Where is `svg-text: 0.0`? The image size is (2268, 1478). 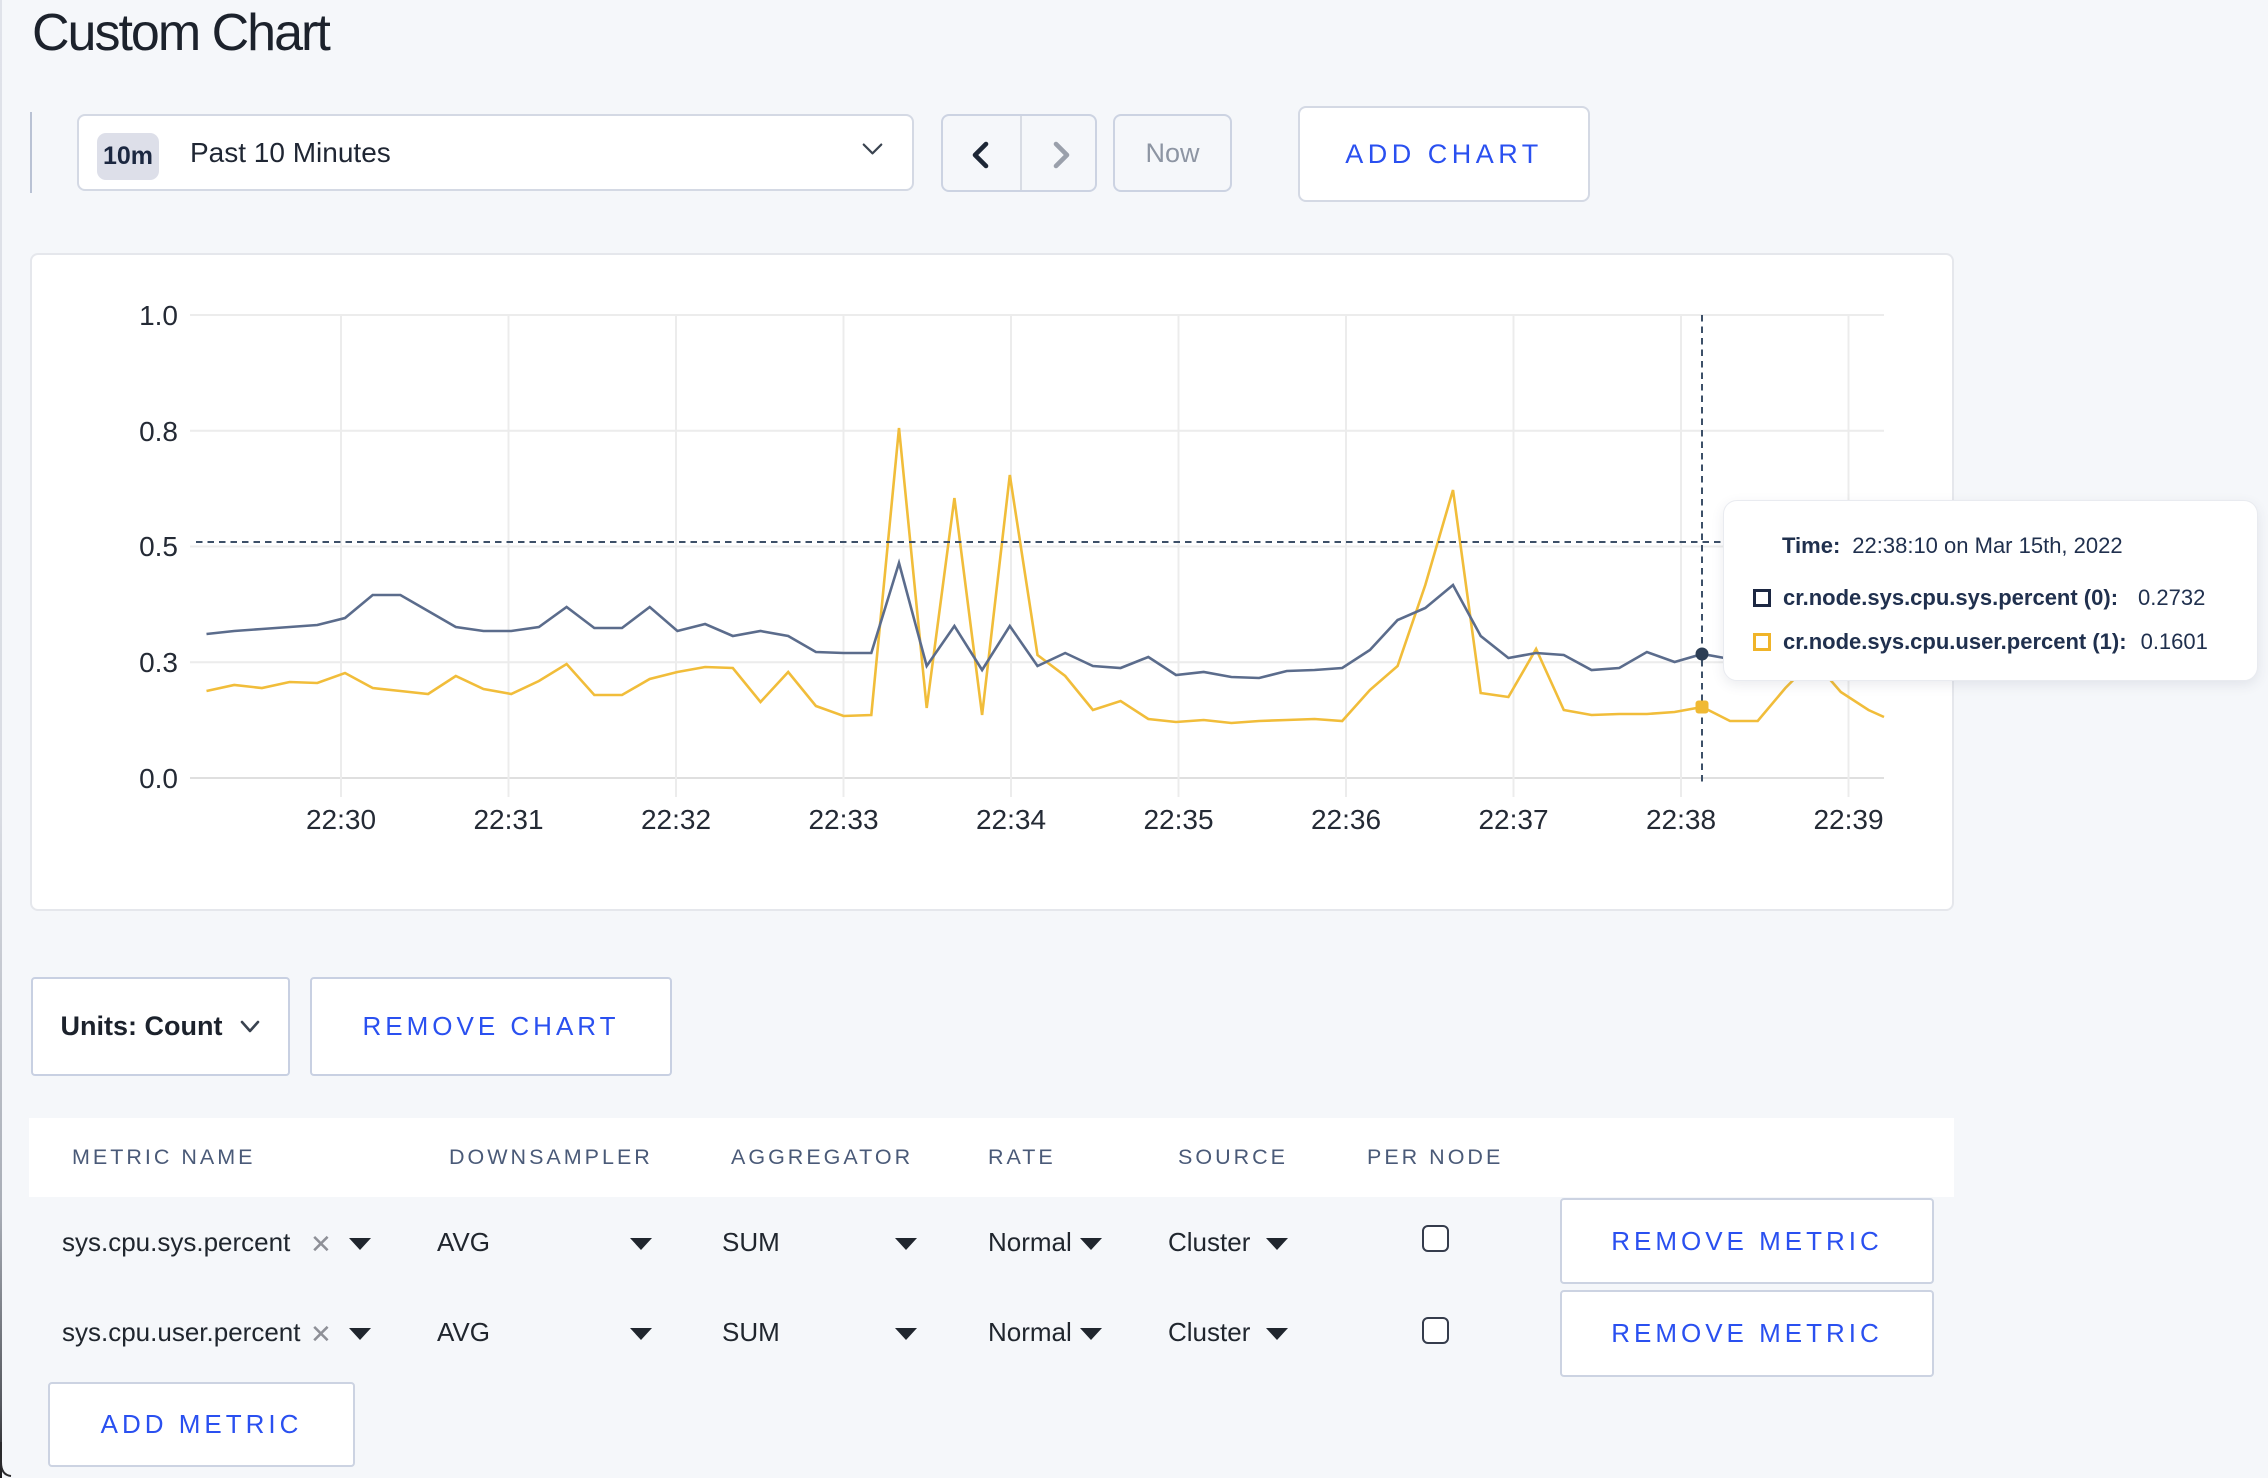 svg-text: 0.0 is located at coordinates (158, 778).